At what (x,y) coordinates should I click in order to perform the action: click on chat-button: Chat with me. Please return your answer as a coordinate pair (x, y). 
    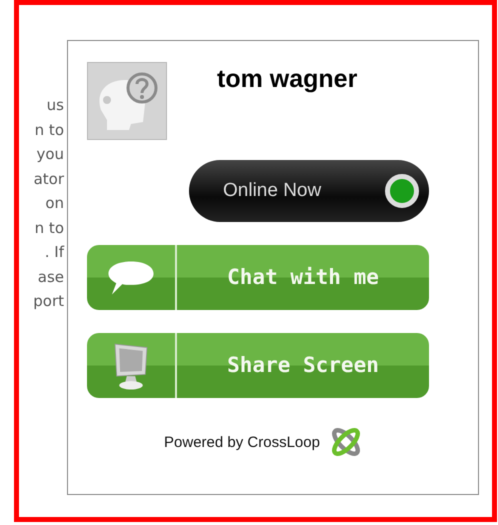
    Looking at the image, I should click on (258, 277).